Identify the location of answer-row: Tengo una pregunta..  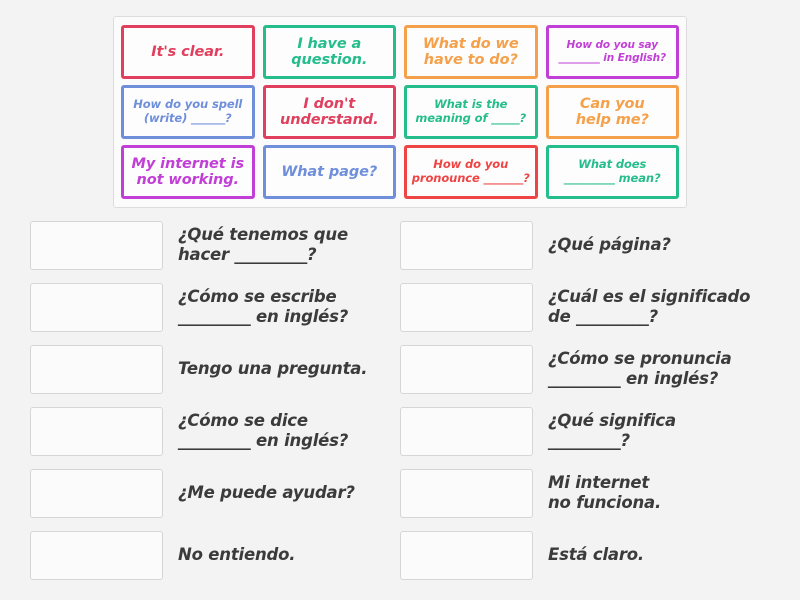
(215, 369).